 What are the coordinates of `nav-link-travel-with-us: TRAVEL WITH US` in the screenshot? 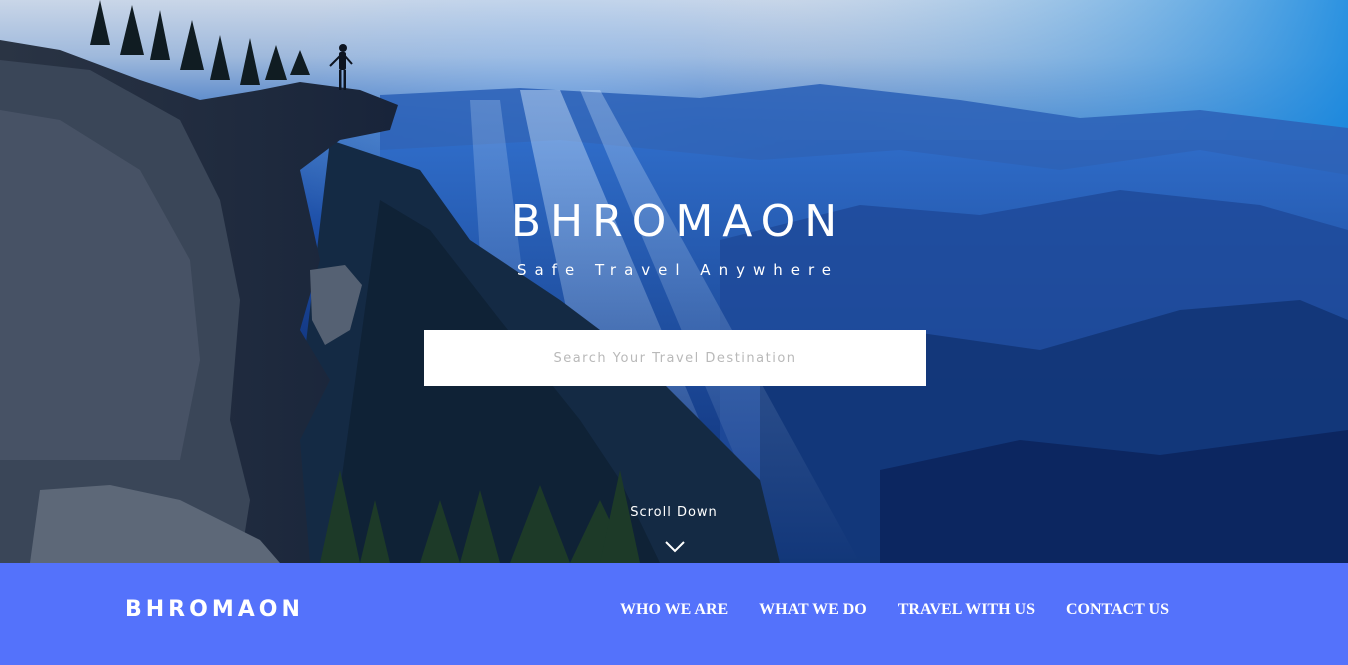 It's located at (966, 610).